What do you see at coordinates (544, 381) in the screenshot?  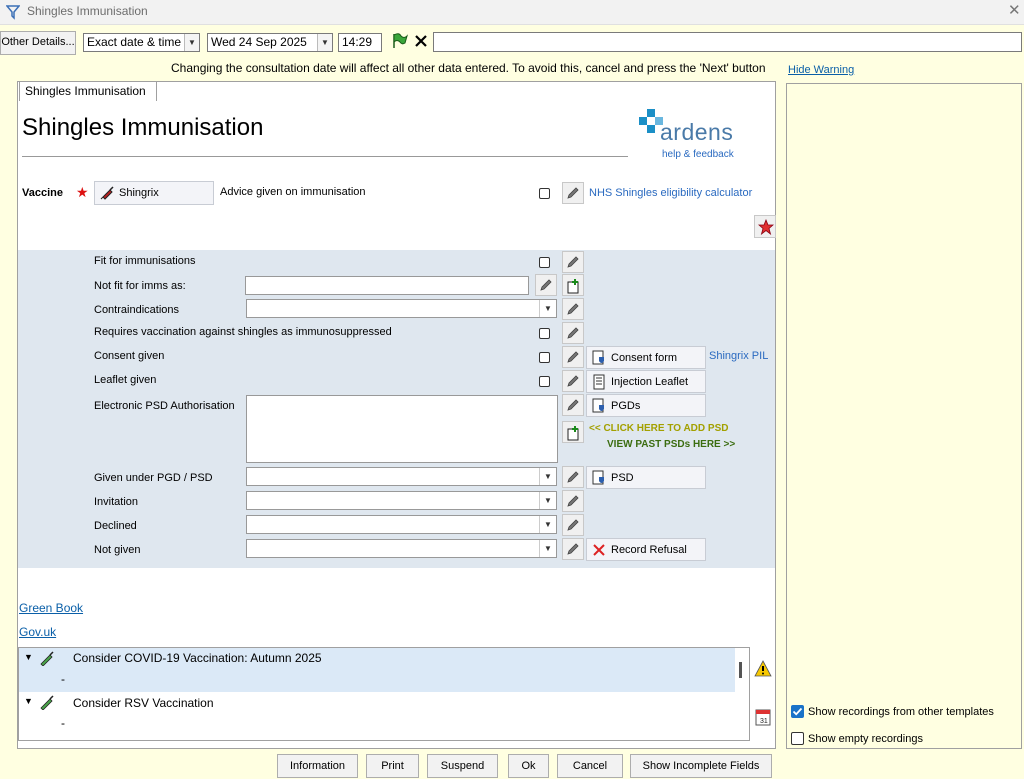 I see `leaflet-checkbox` at bounding box center [544, 381].